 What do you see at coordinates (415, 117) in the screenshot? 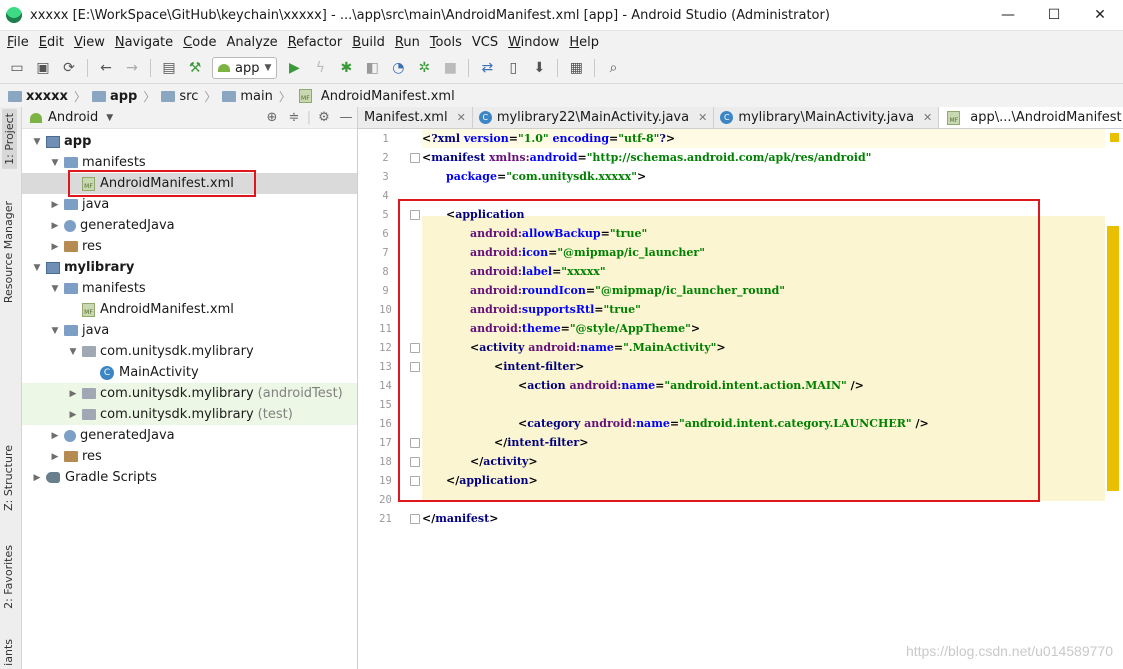
I see `editor-tab: Manifest.xml ✕` at bounding box center [415, 117].